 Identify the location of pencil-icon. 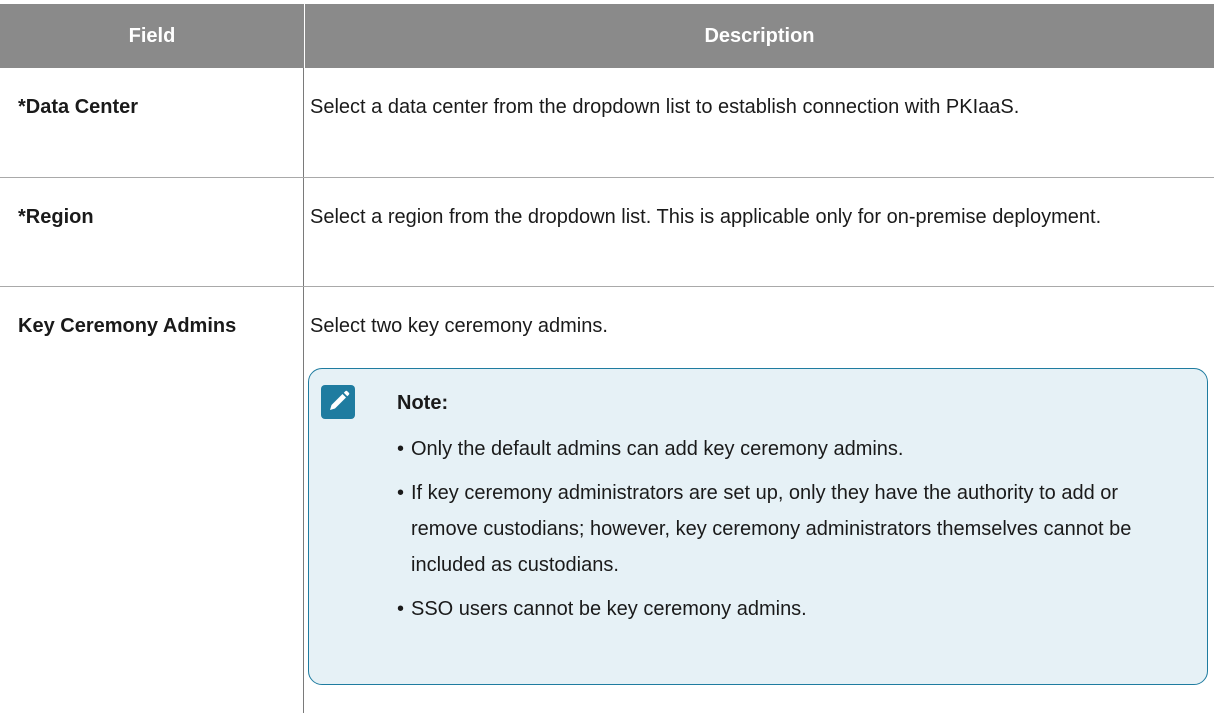
(338, 402).